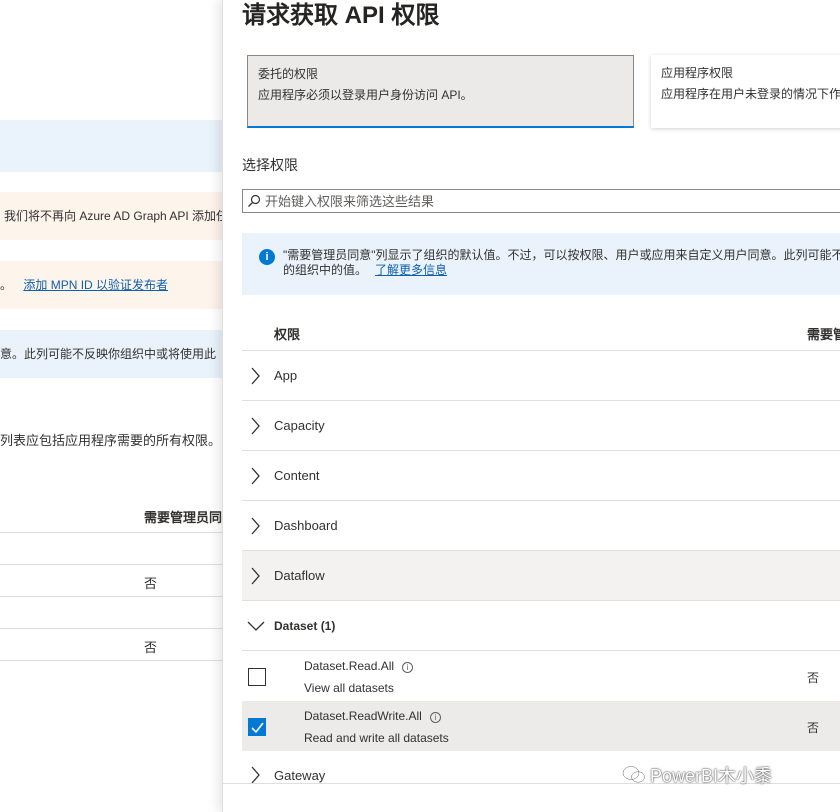  I want to click on permission-description: Read and write all datasets, so click(376, 738).